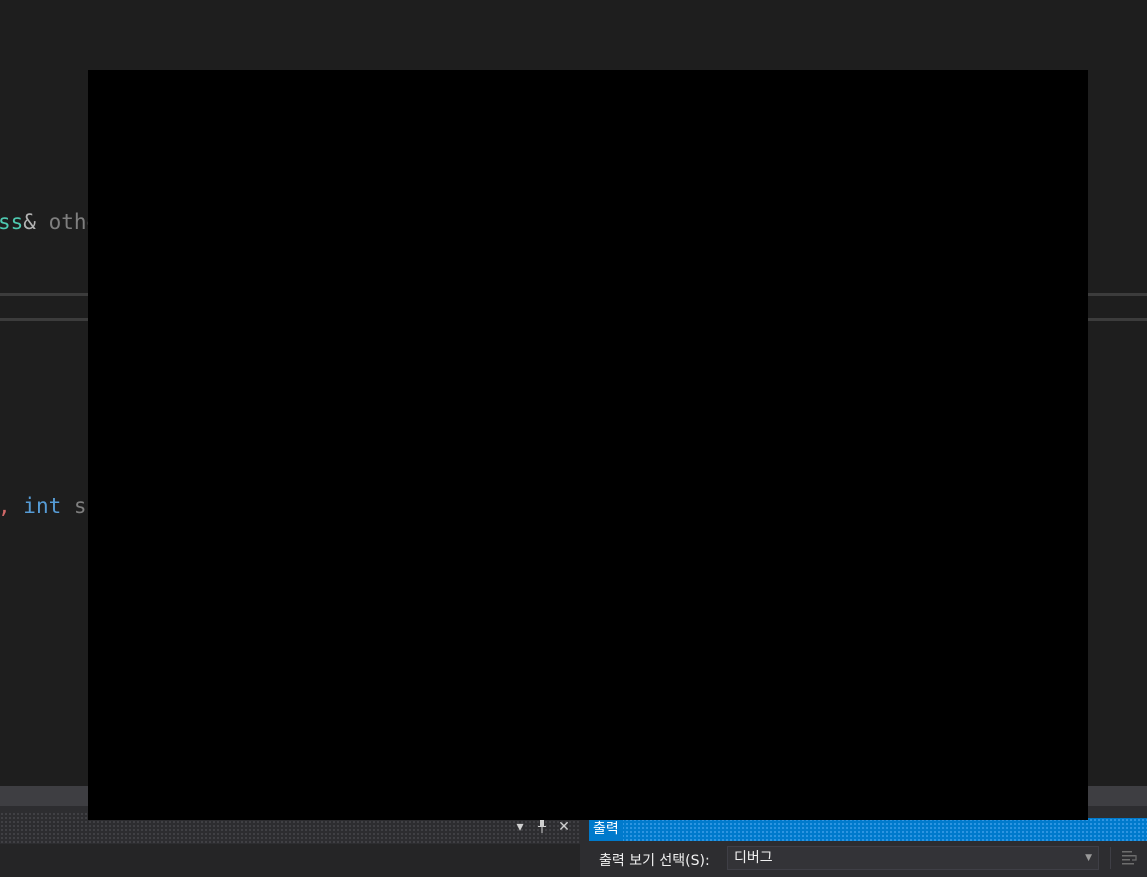 This screenshot has height=877, width=1147. I want to click on output-toolbar: 출력 보기 선택(S): 디버그 ▼, so click(868, 859).